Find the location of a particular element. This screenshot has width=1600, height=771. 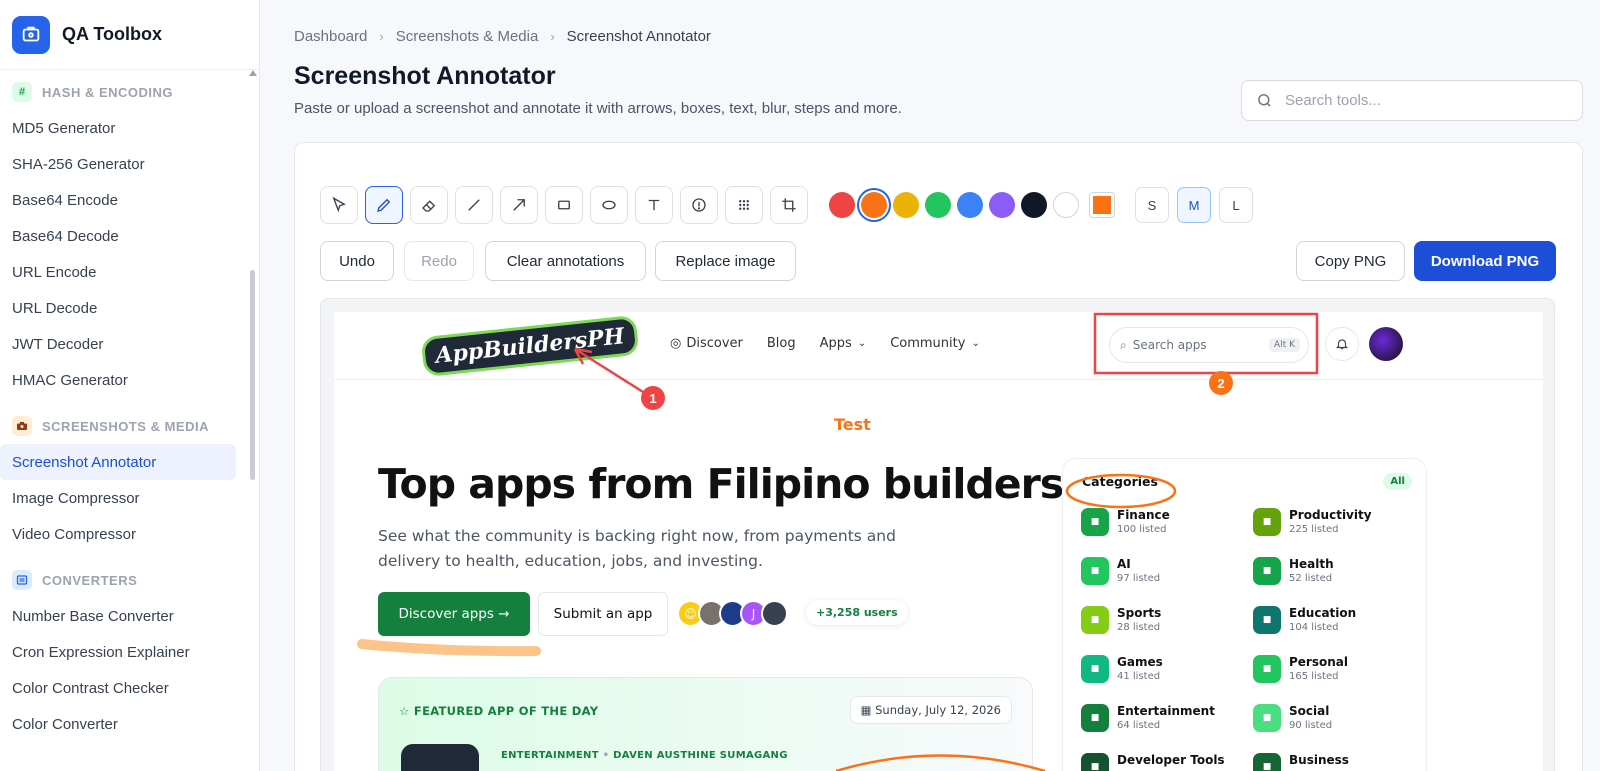

custom-color-picker is located at coordinates (1102, 205).